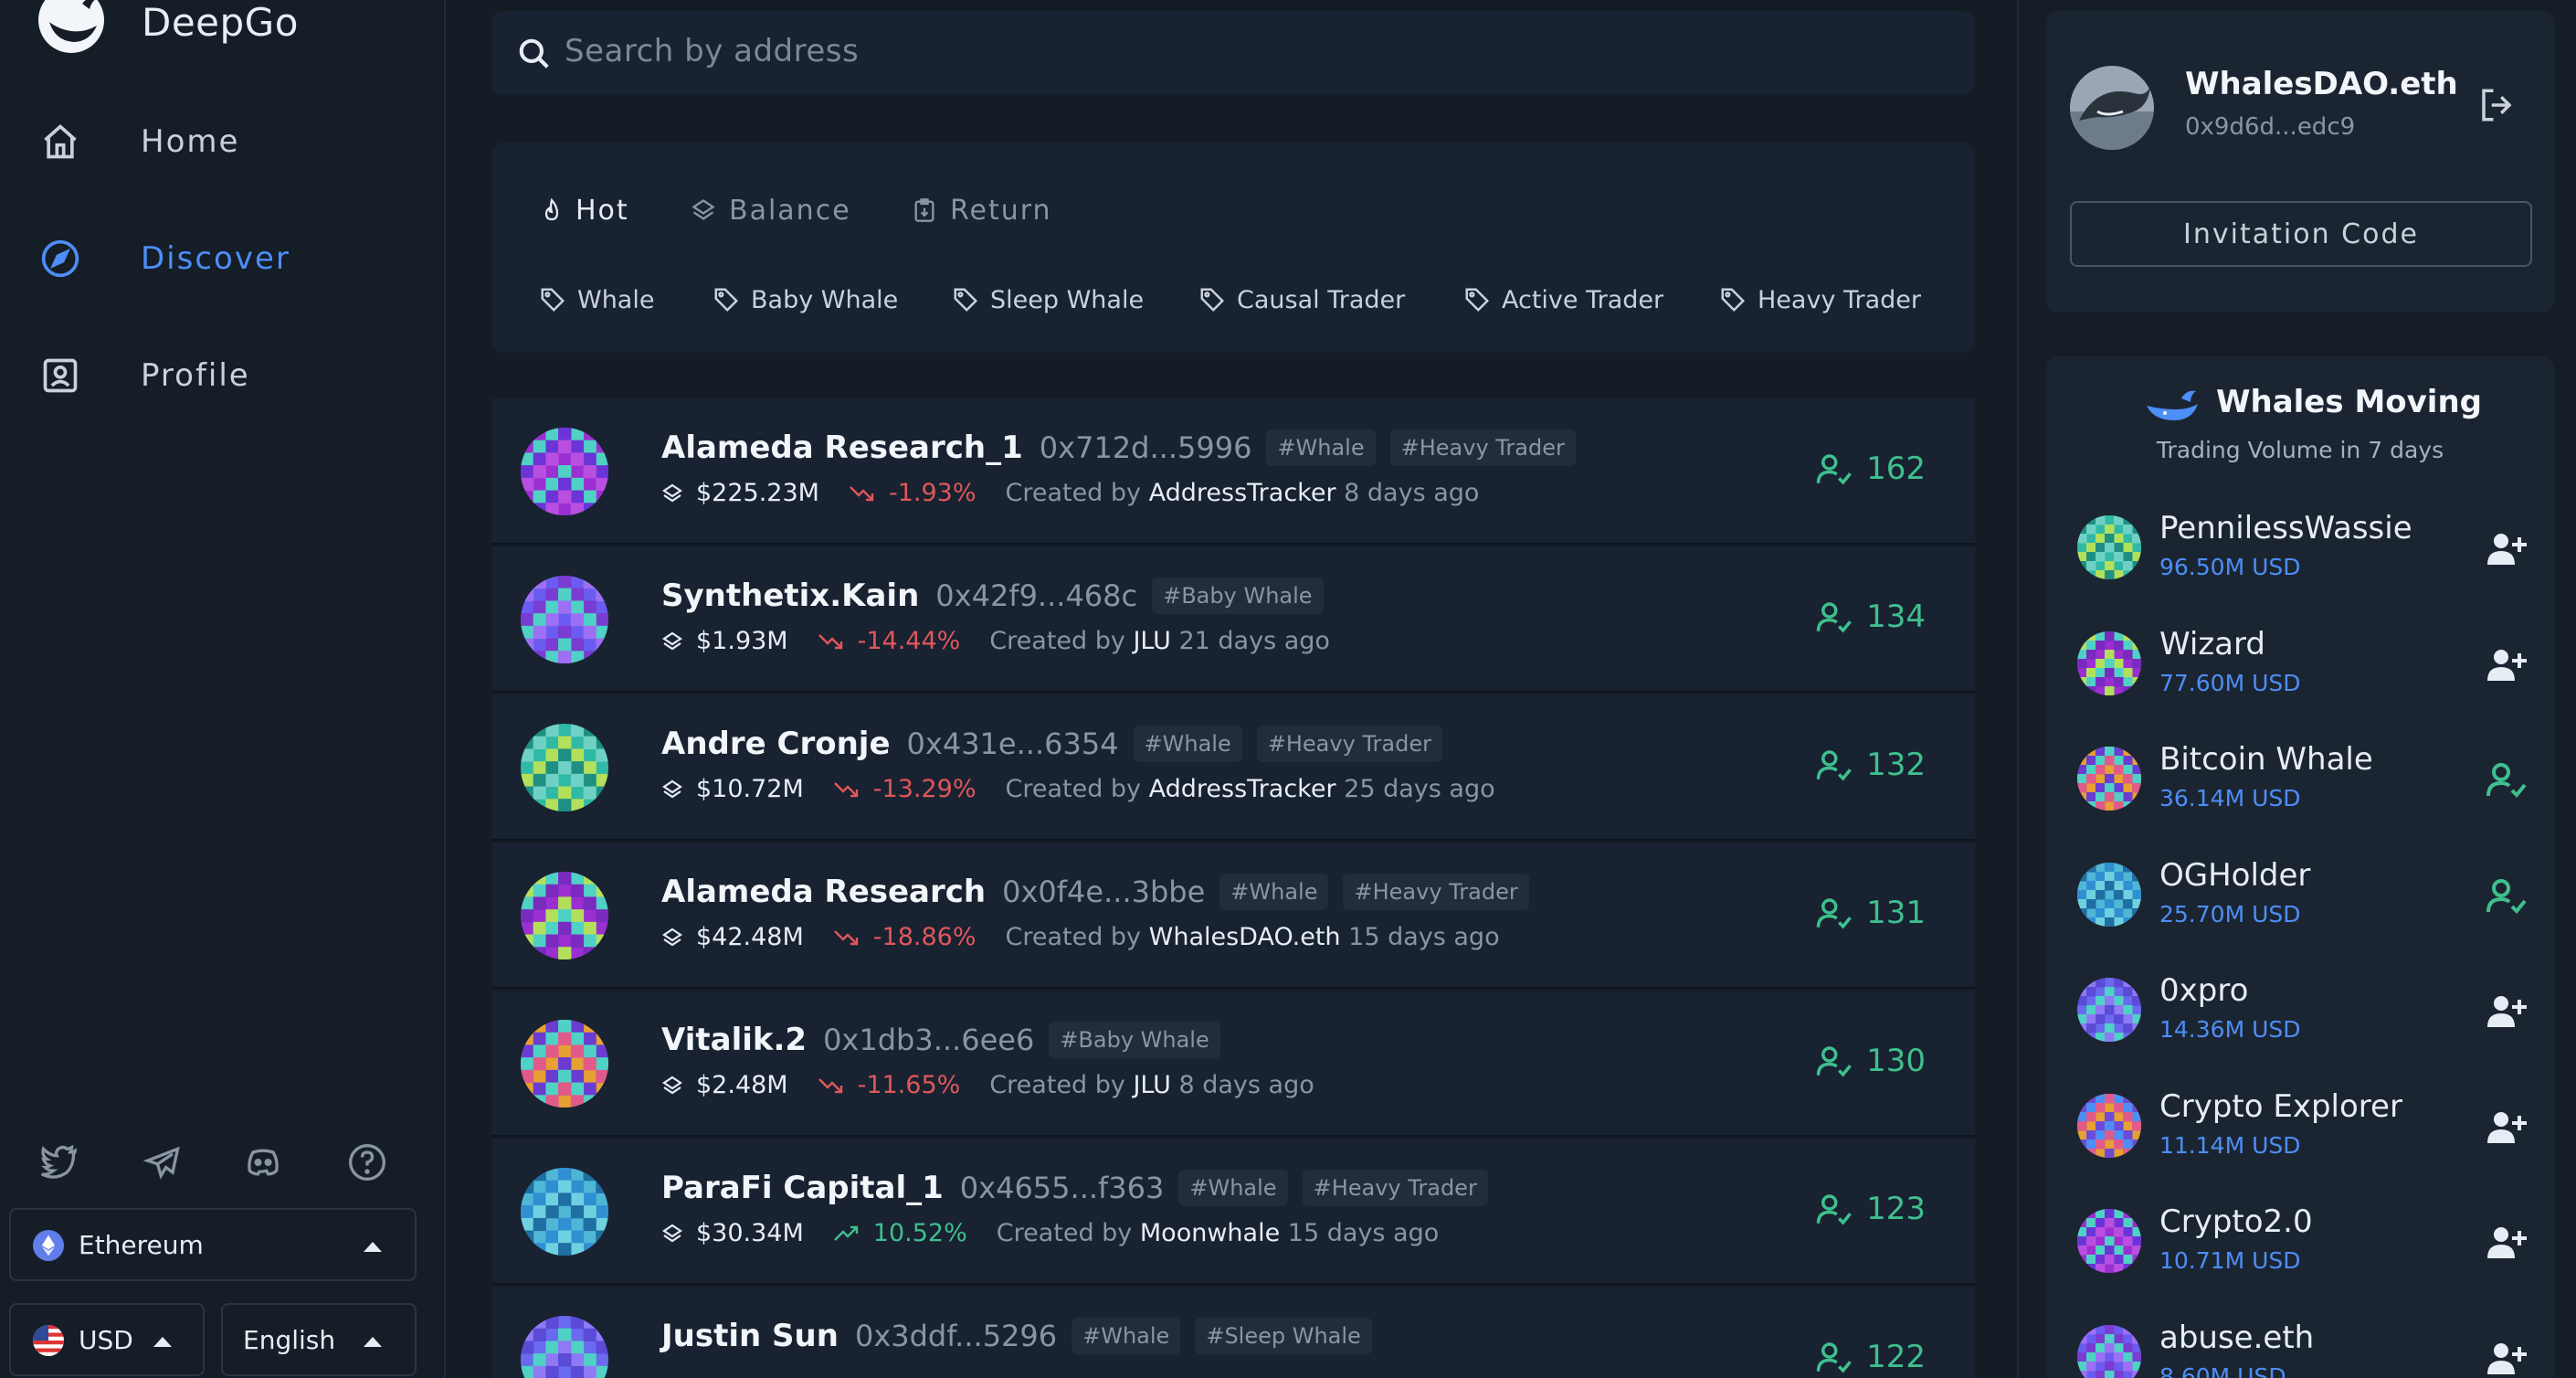 The image size is (2576, 1378). Describe the element at coordinates (1048, 299) in the screenshot. I see `tag-filter-sleep-whale: Sleep Whale` at that location.